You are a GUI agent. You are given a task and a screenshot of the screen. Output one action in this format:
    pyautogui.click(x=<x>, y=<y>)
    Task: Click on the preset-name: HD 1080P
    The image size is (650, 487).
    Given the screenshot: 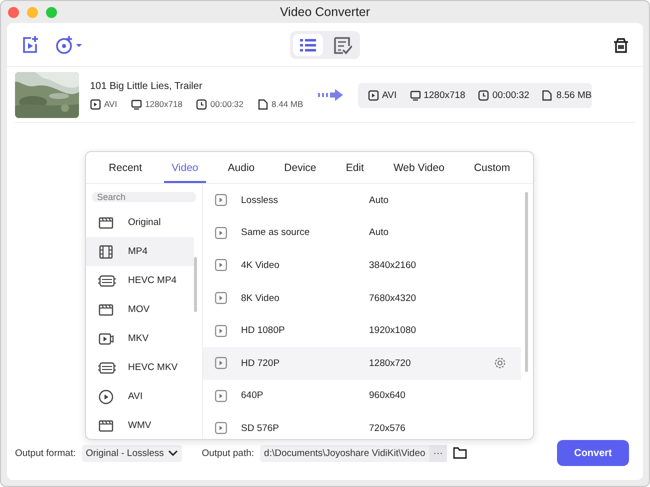 What is the action you would take?
    pyautogui.click(x=263, y=330)
    